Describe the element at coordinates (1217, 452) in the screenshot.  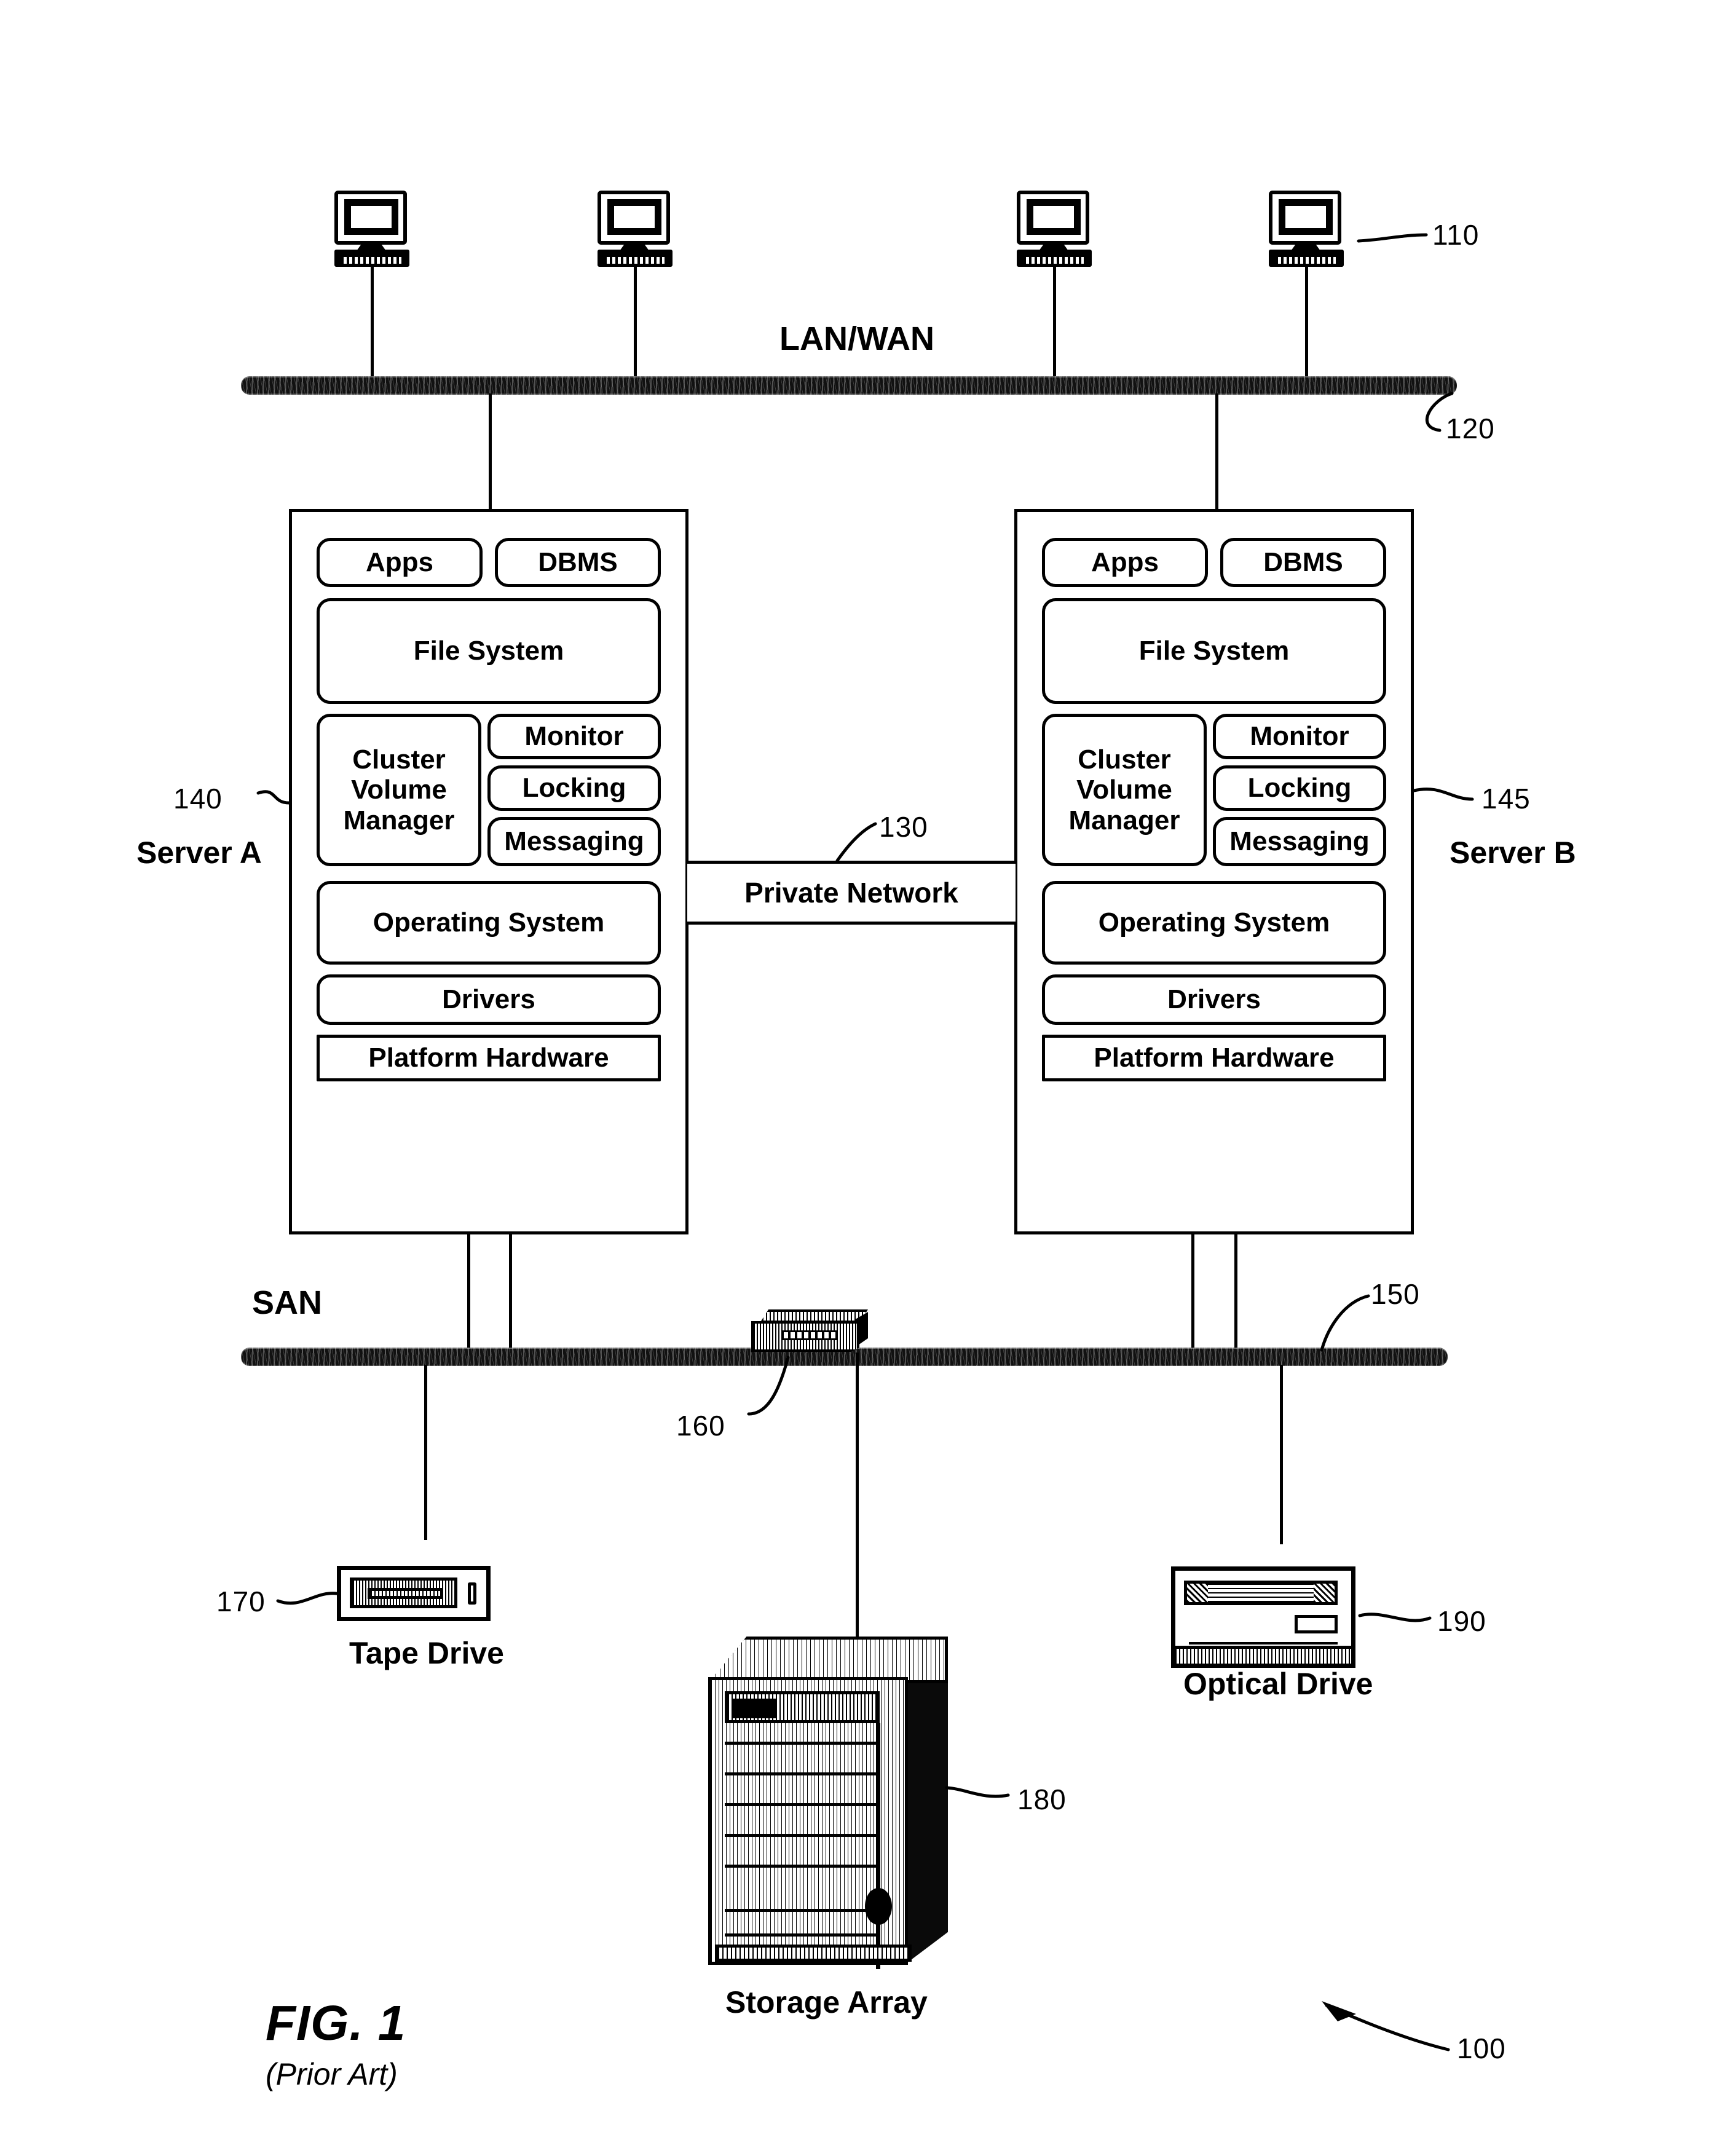
I see `server-b-uplink` at that location.